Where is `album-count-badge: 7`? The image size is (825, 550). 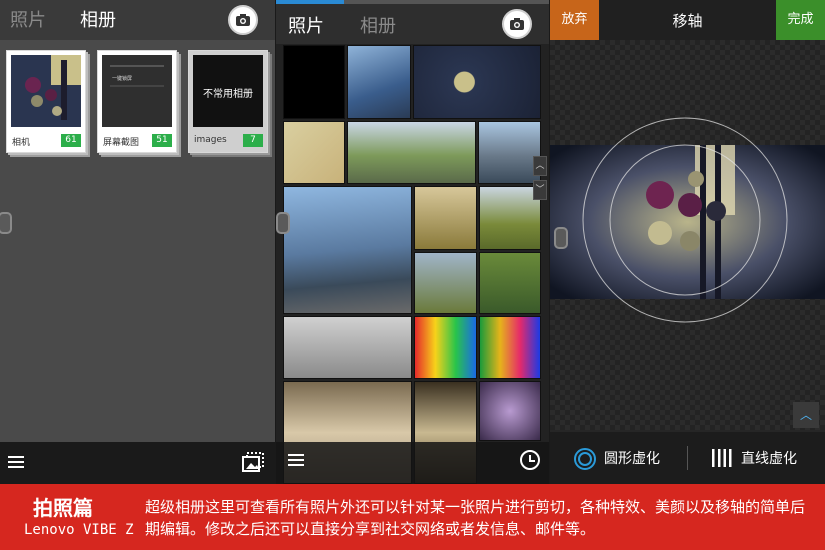
album-count-badge: 7 is located at coordinates (253, 140).